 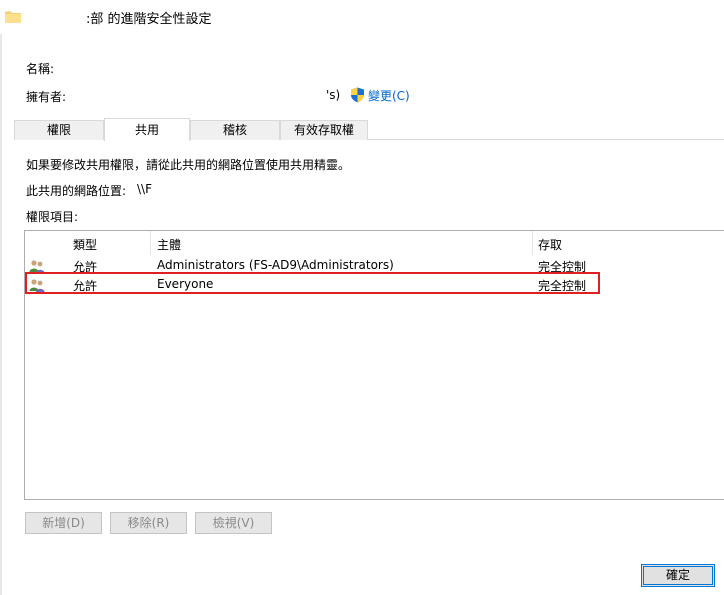 What do you see at coordinates (13, 17) in the screenshot?
I see `folder-icon` at bounding box center [13, 17].